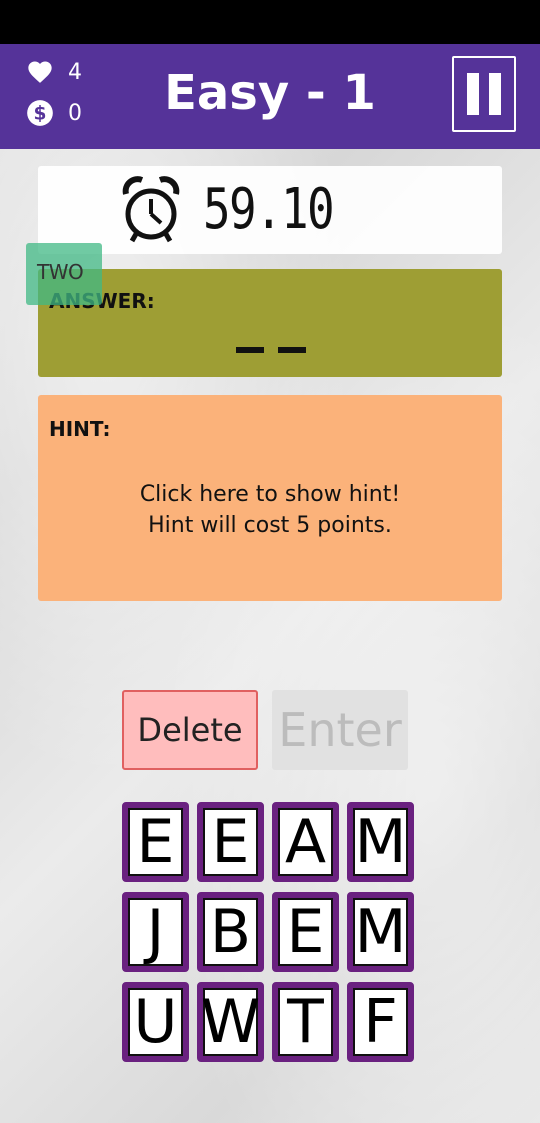 This screenshot has width=540, height=1123. I want to click on lives-count: 4, so click(75, 72).